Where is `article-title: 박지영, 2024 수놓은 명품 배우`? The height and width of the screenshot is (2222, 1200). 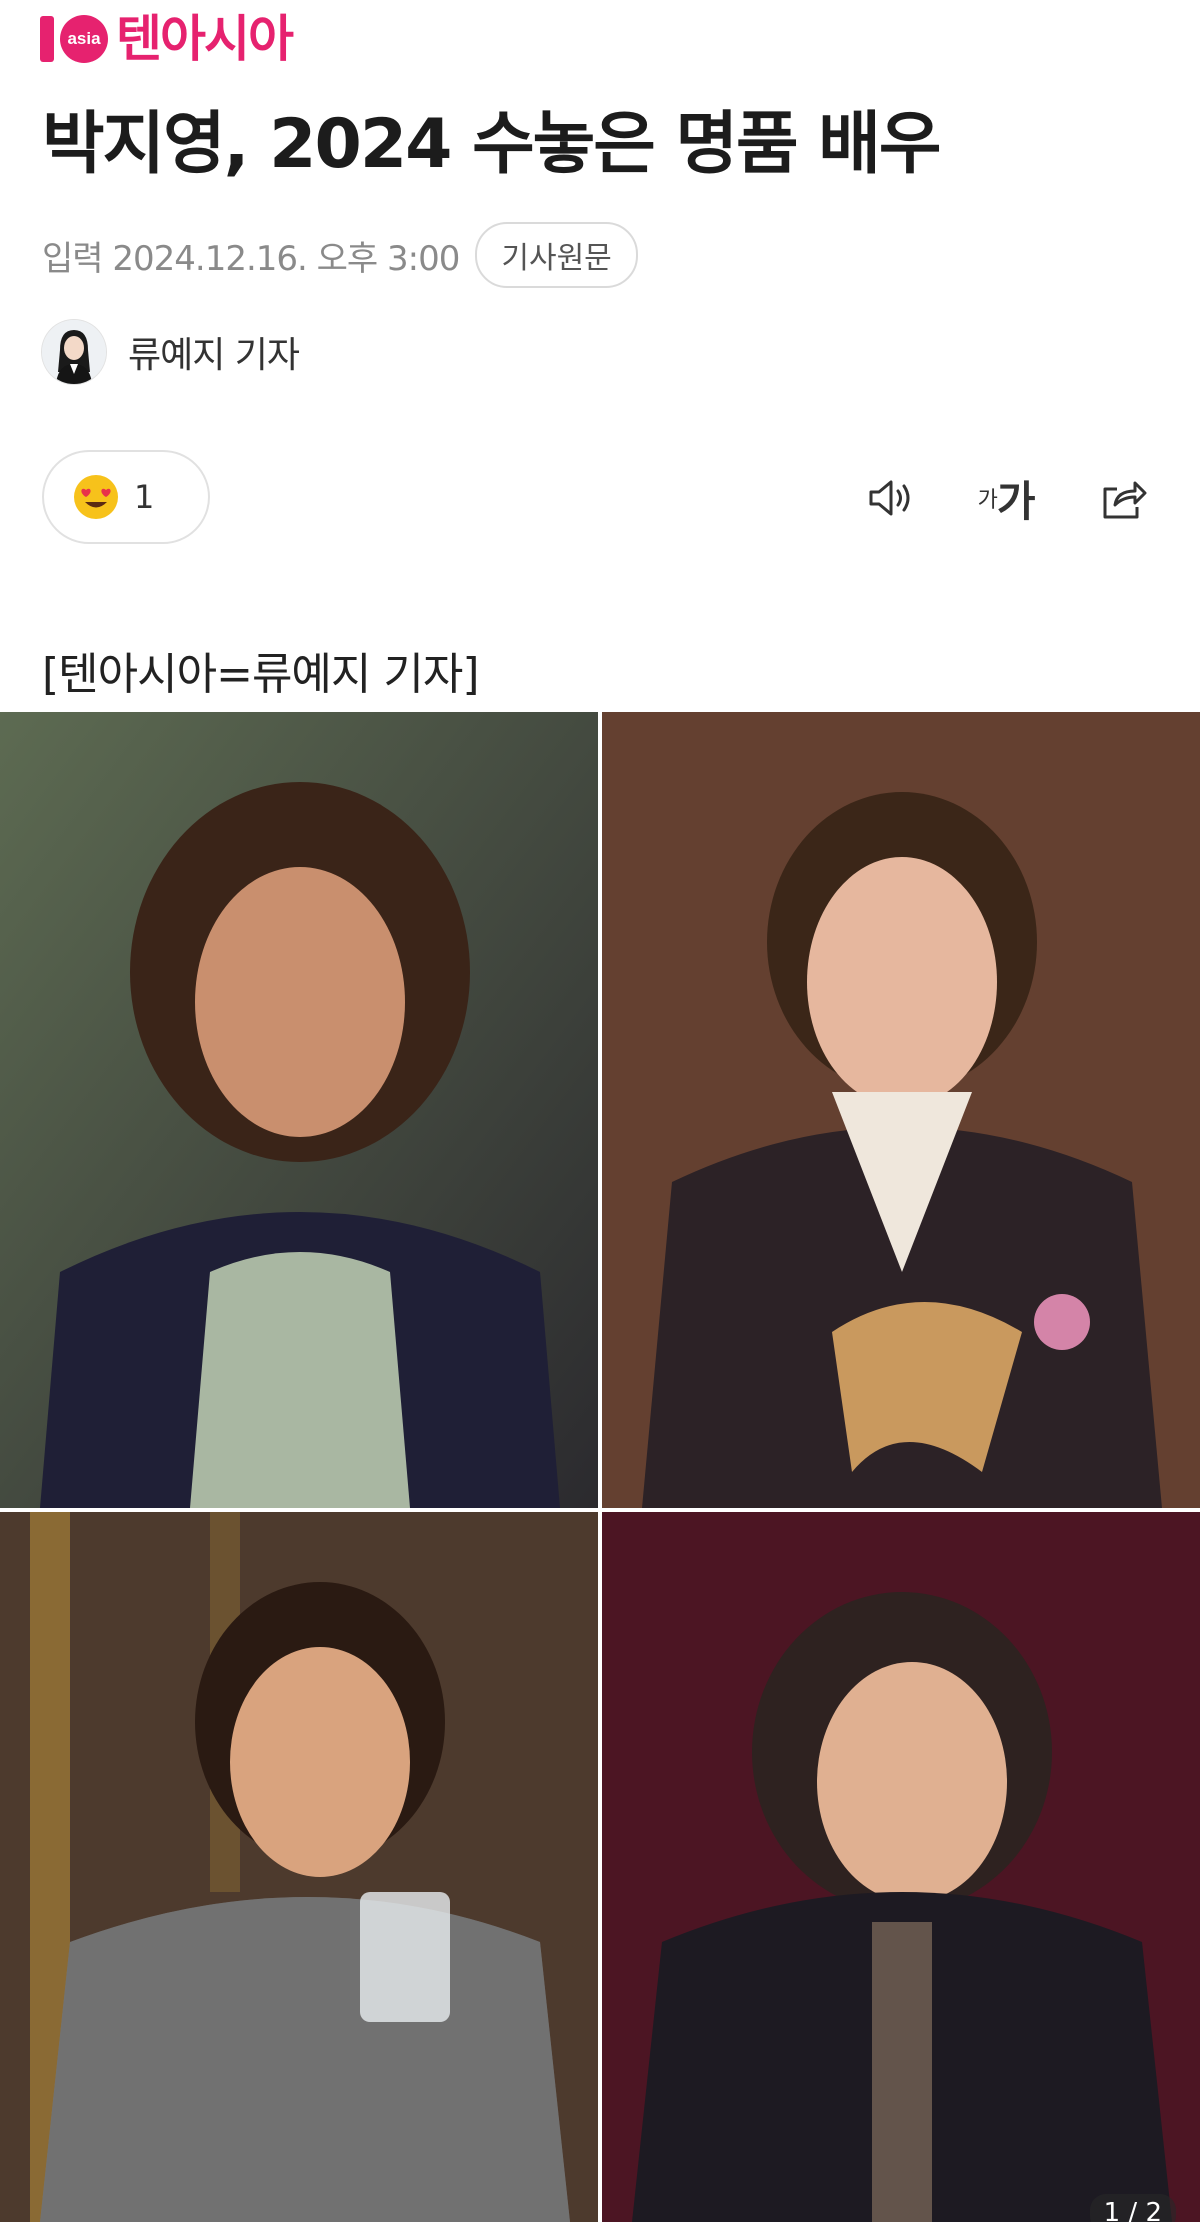 article-title: 박지영, 2024 수놓은 명품 배우 is located at coordinates (491, 144).